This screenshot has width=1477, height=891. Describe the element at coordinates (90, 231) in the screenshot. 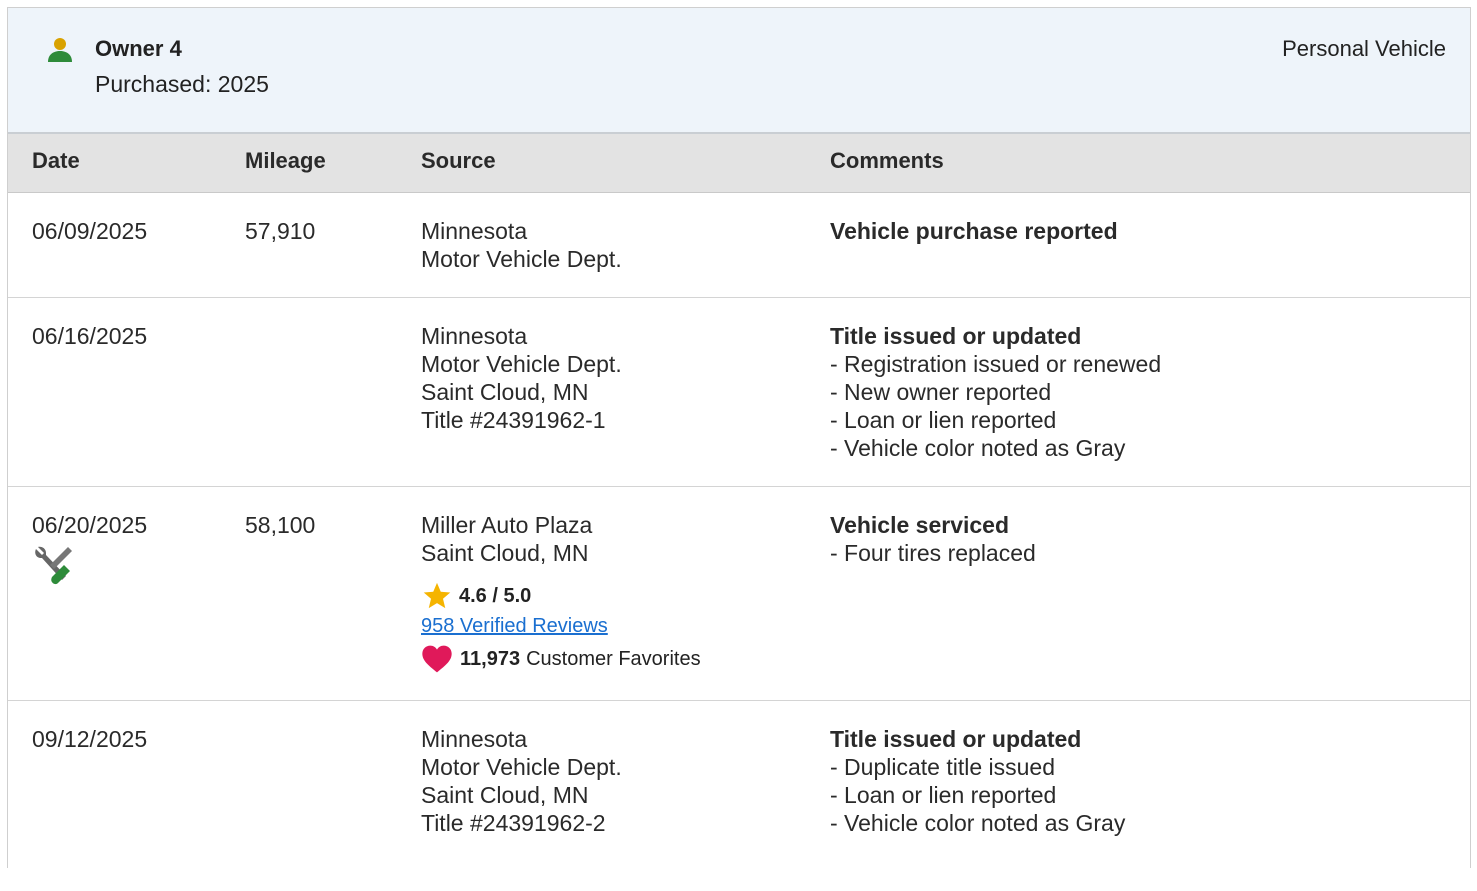

I see `row-date: 06/09/2025` at that location.